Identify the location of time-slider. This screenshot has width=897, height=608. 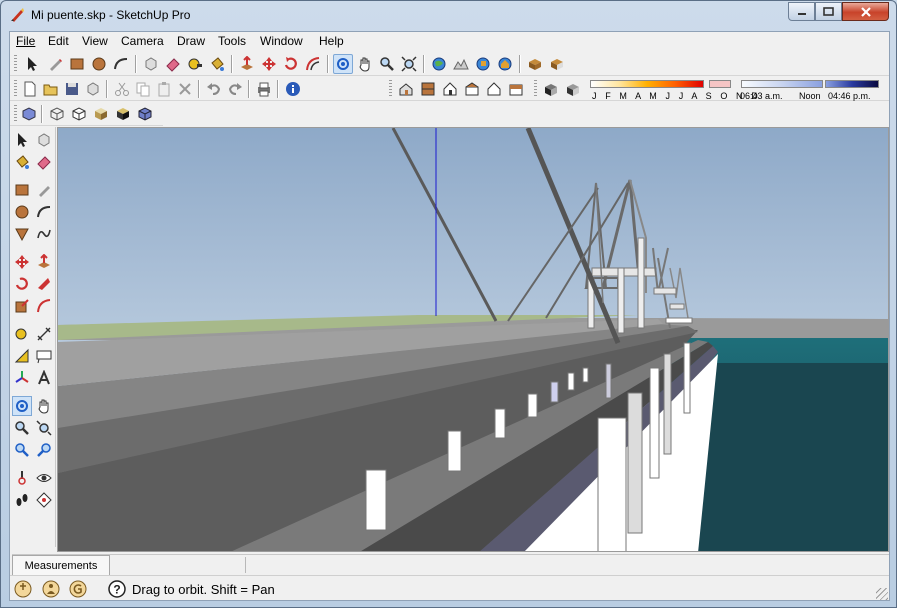
(782, 84).